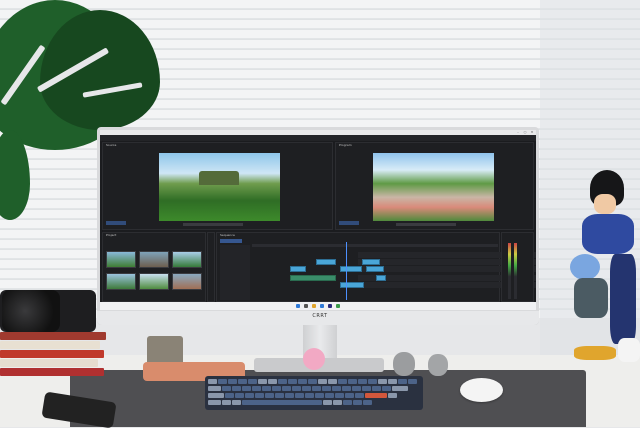 The width and height of the screenshot is (640, 428). I want to click on minimize-icon: –, so click(518, 132).